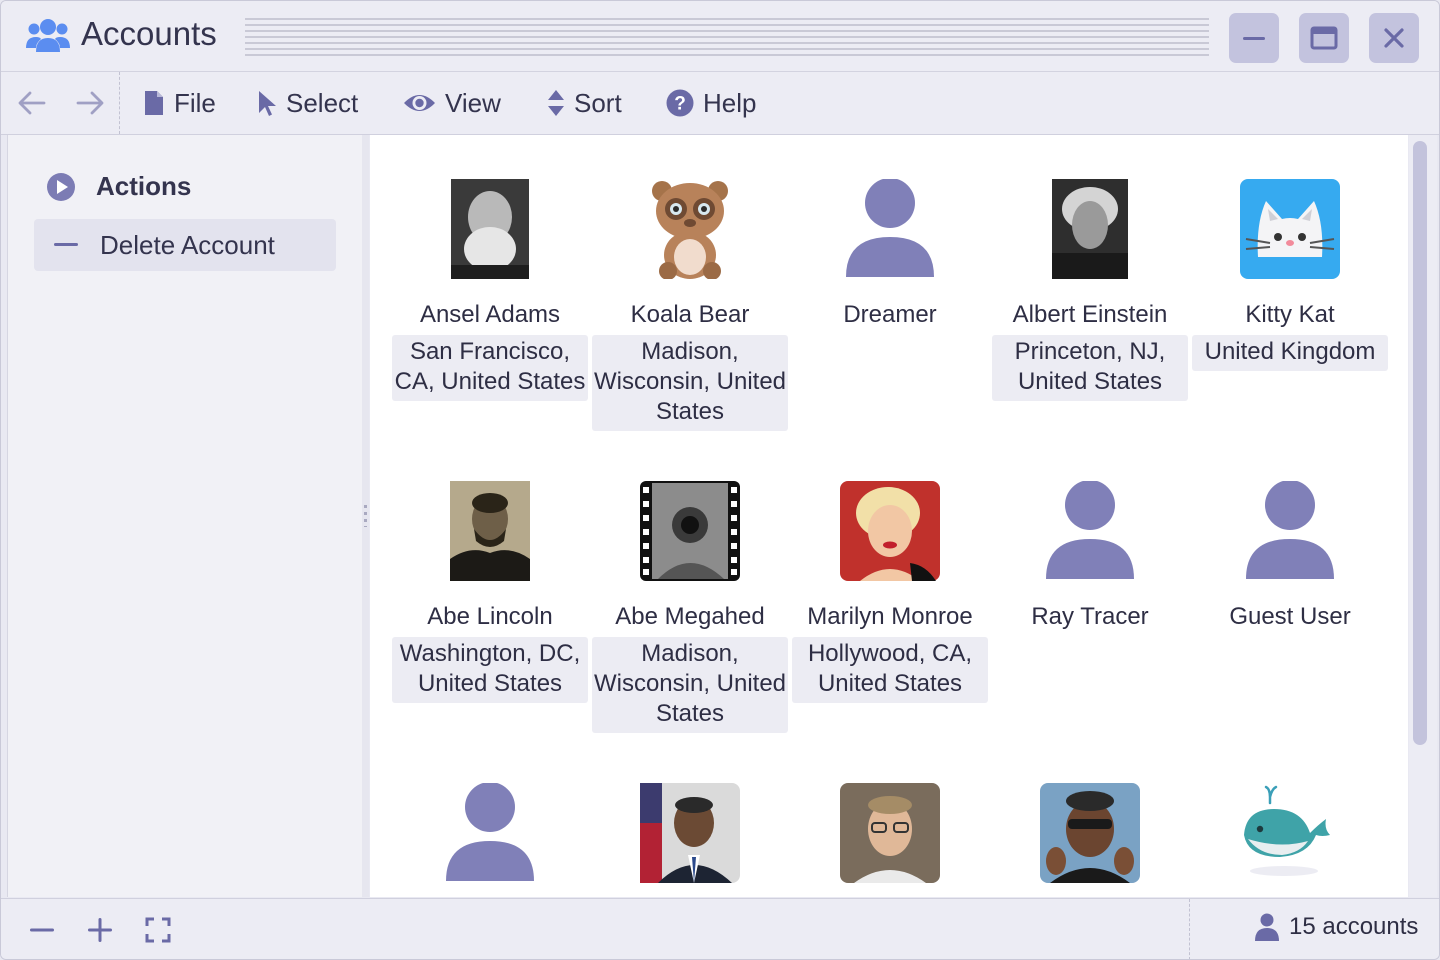 Image resolution: width=1440 pixels, height=960 pixels. I want to click on toolbar-separator, so click(119, 103).